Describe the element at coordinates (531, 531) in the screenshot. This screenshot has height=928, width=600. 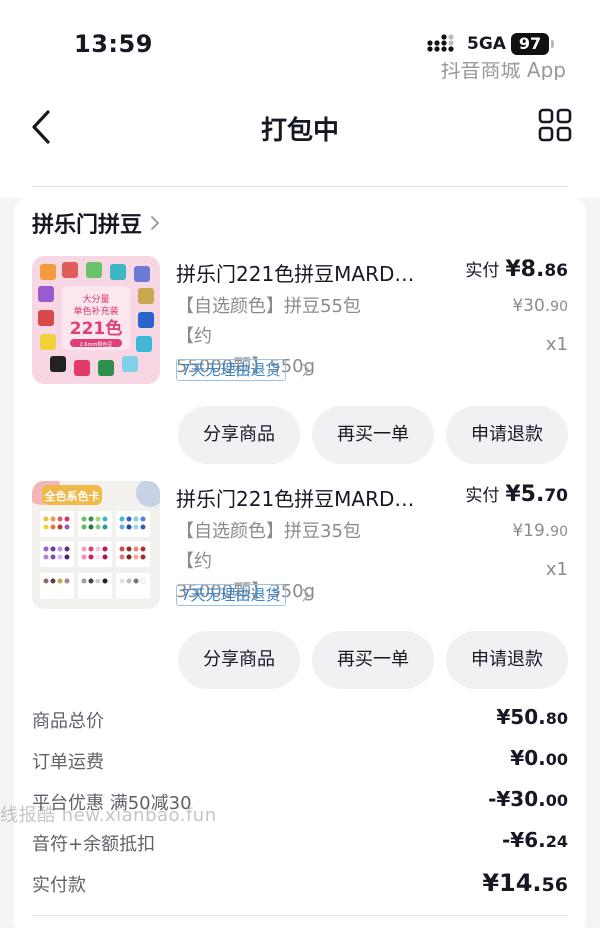
I see `original-amount: ¥19.` at that location.